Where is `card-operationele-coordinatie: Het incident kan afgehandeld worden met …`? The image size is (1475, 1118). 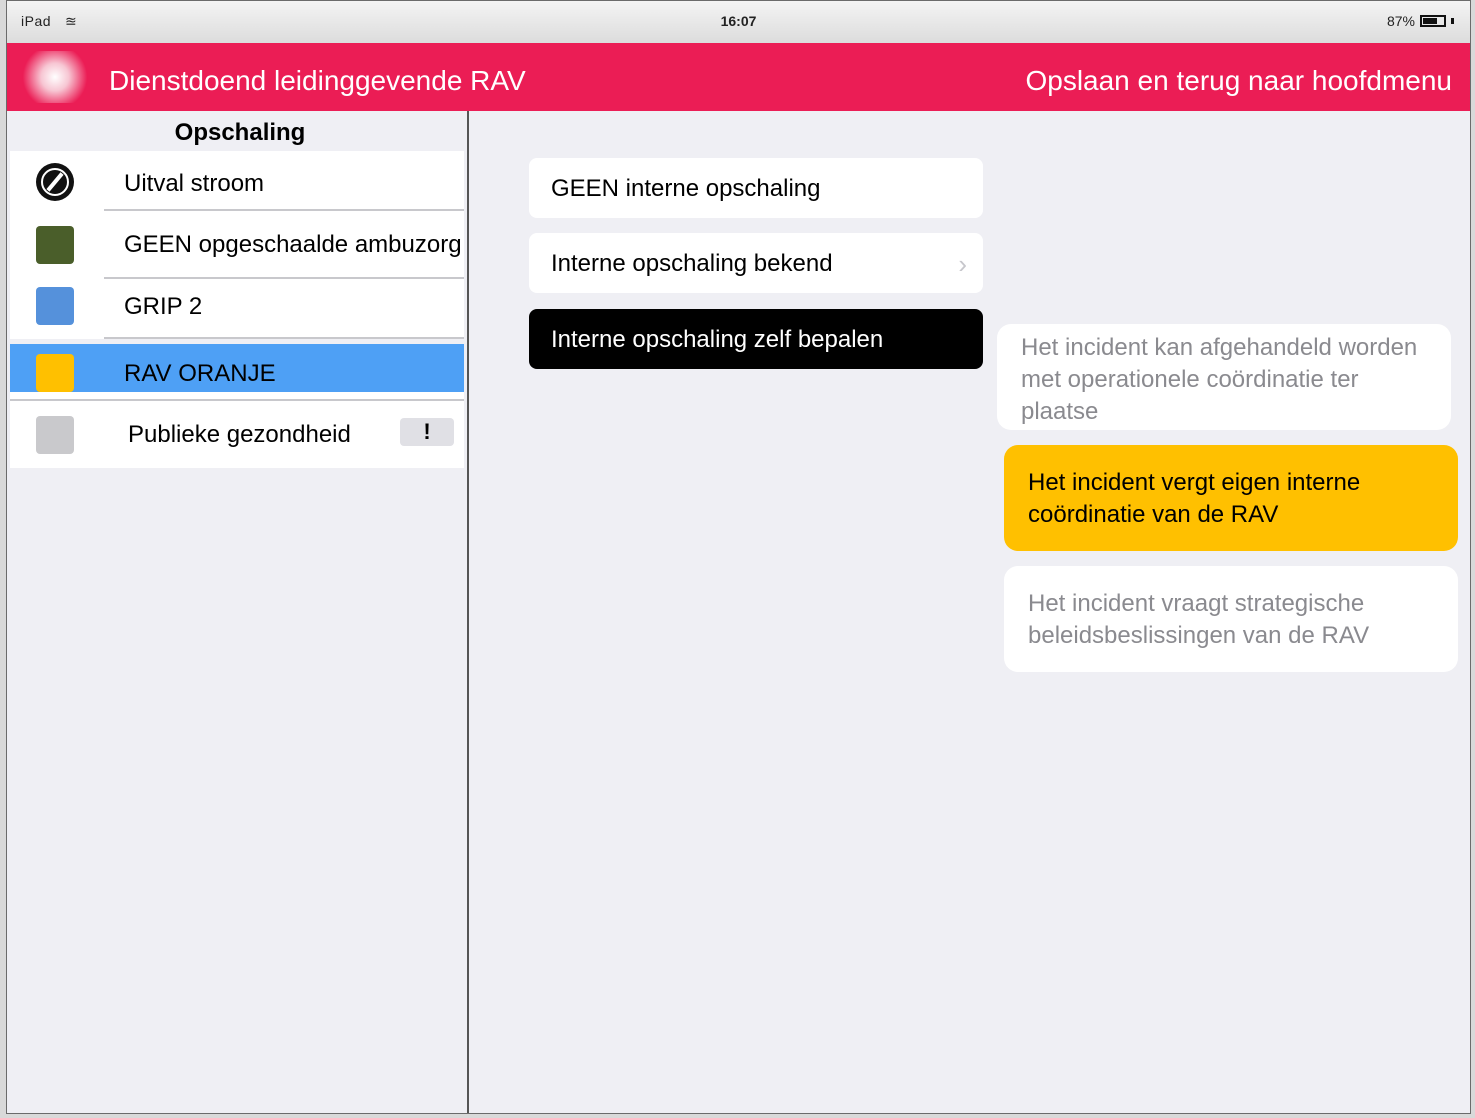
card-operationele-coordinatie: Het incident kan afgehandeld worden met … is located at coordinates (1224, 377).